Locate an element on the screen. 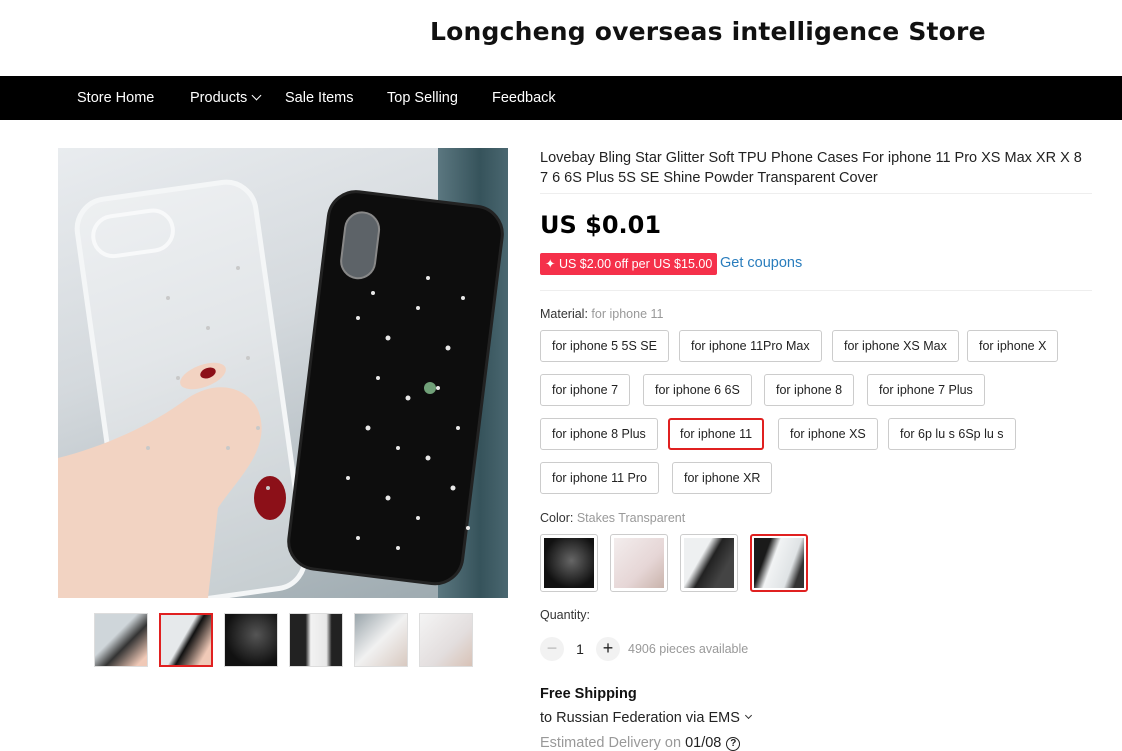  quantity-value: 1 is located at coordinates (580, 649).